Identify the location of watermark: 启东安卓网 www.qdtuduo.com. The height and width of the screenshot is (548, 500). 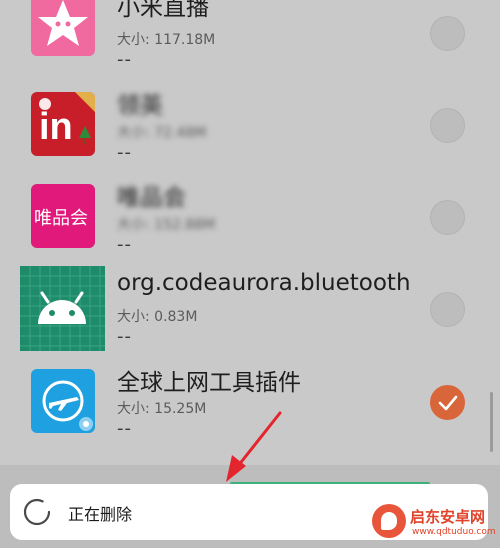
(435, 523).